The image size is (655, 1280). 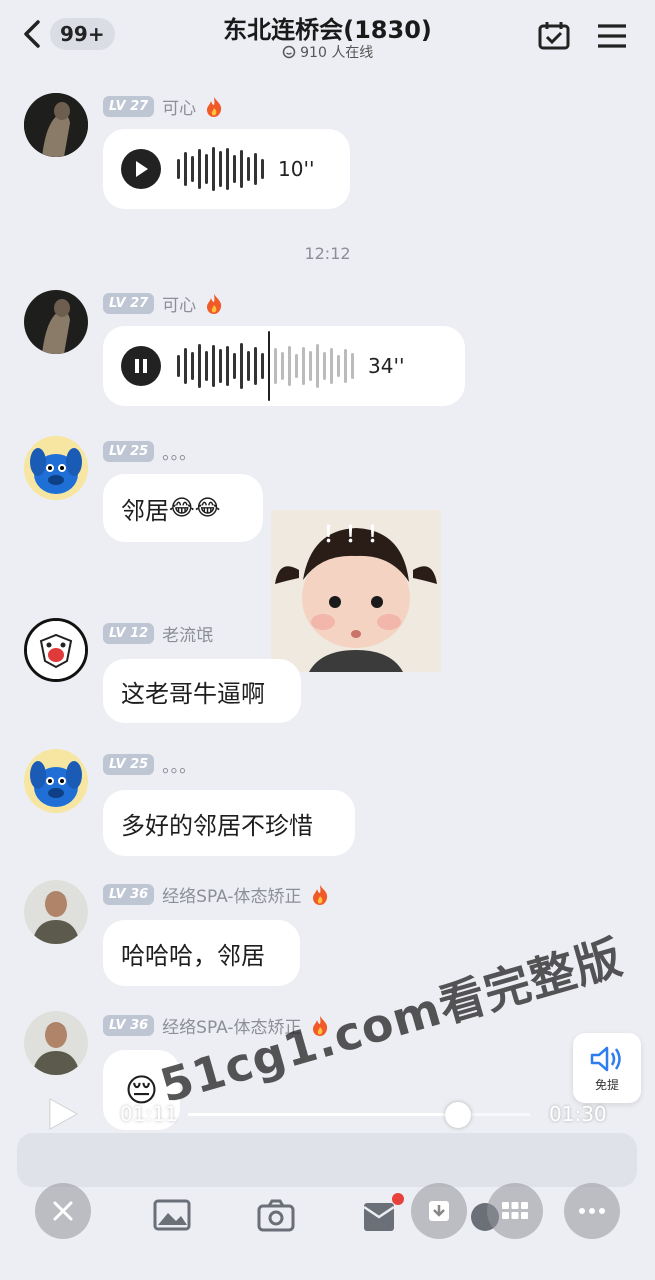 What do you see at coordinates (612, 36) in the screenshot?
I see `menu-icon` at bounding box center [612, 36].